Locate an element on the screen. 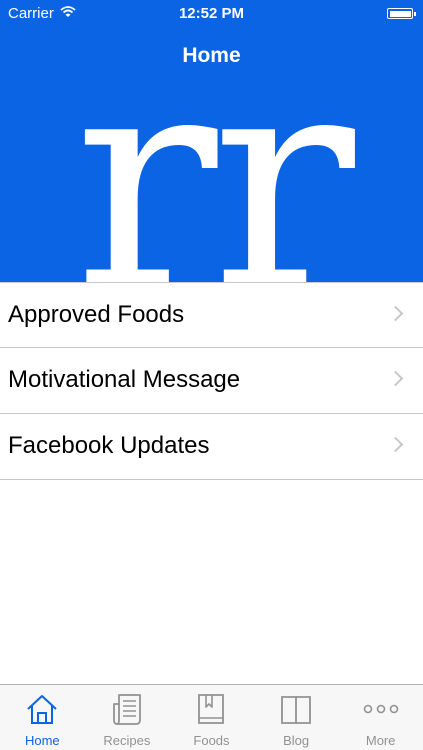  status-time: 12:52 PM is located at coordinates (211, 13).